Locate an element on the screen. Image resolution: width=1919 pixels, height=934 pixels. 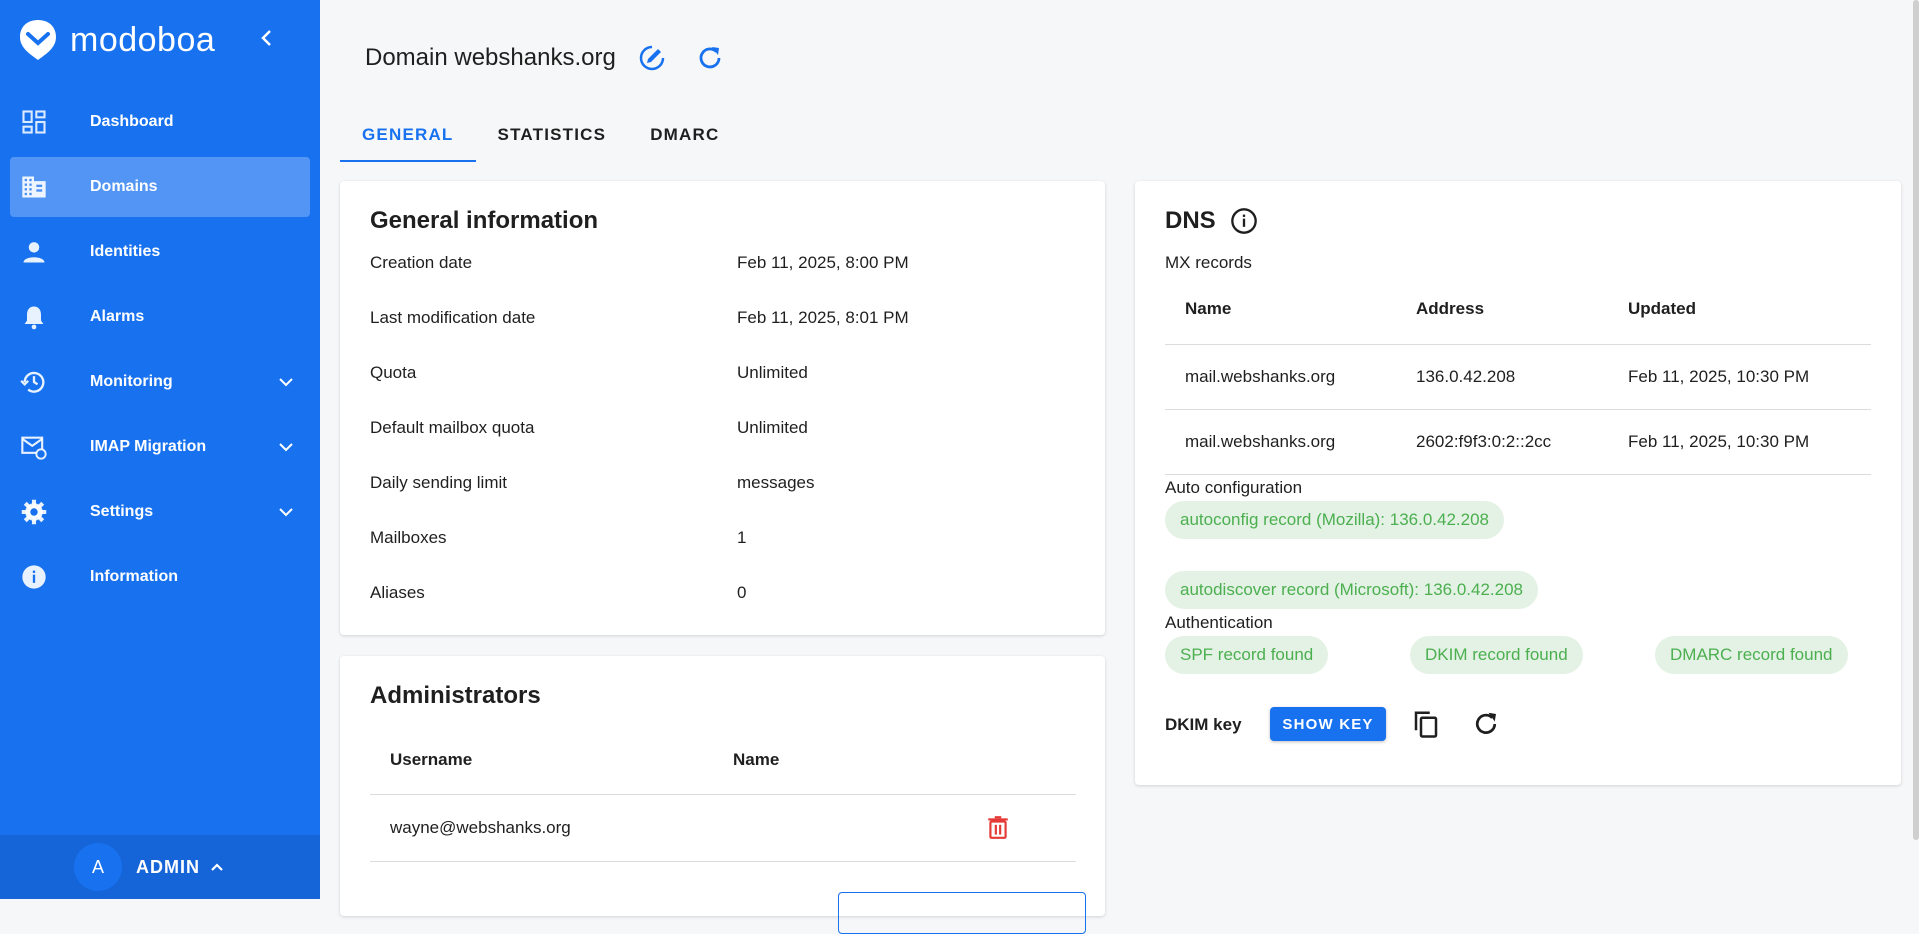
edit-icon is located at coordinates (652, 58).